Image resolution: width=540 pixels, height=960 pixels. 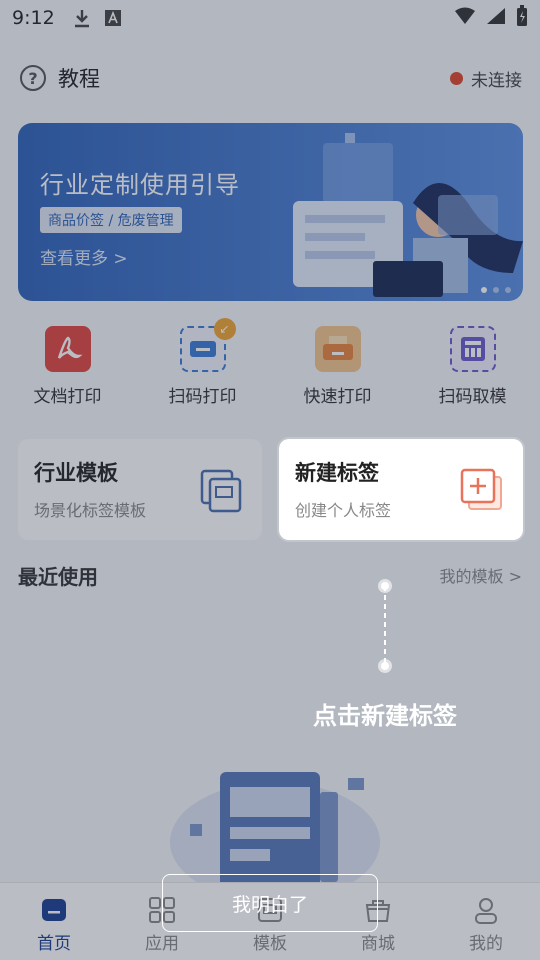 I want to click on add-label-icon, so click(x=481, y=489).